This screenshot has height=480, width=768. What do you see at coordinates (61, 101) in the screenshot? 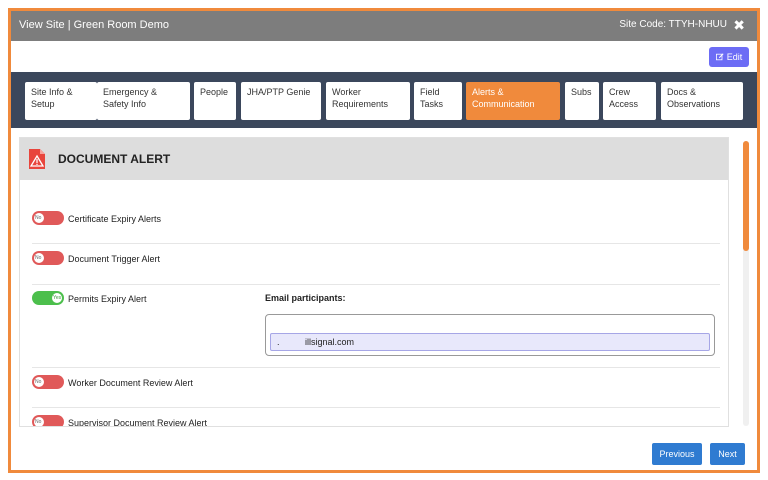
I see `tab-site-info: Site Info & Setup` at bounding box center [61, 101].